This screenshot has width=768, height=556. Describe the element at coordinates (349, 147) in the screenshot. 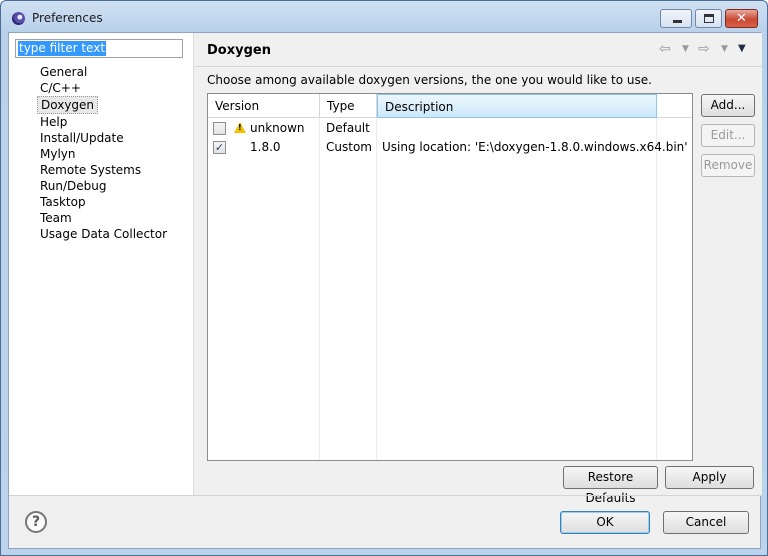

I see `type-cell: Custom` at that location.